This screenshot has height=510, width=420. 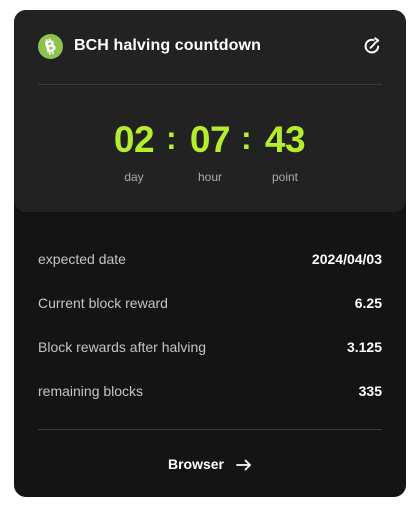 I want to click on detail-row-reward-after-halving: Block rewards after halving 3.125, so click(x=210, y=347).